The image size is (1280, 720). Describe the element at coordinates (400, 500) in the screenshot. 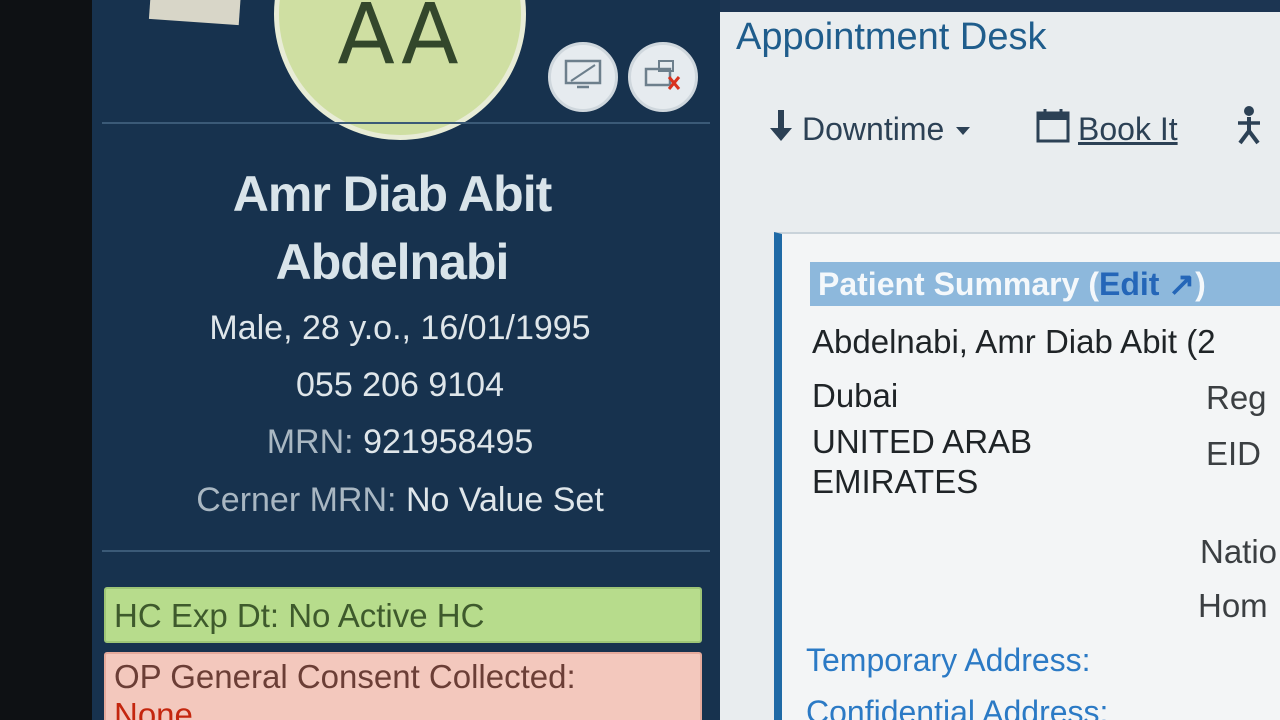

I see `patient-cerner-mrn: Cerner MRN: No Value Set` at that location.